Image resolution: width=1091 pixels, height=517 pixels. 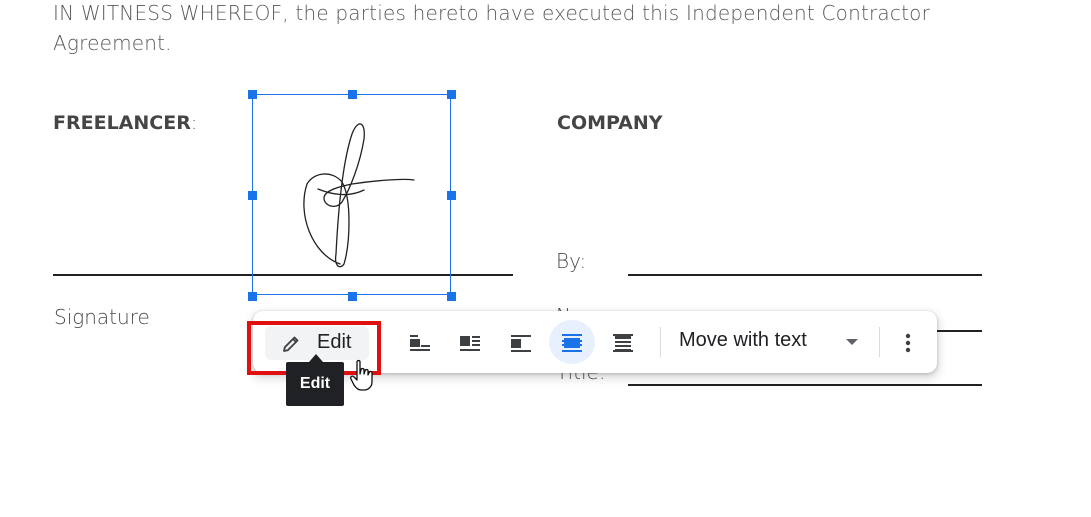 What do you see at coordinates (852, 342) in the screenshot?
I see `dropdown-caret-icon` at bounding box center [852, 342].